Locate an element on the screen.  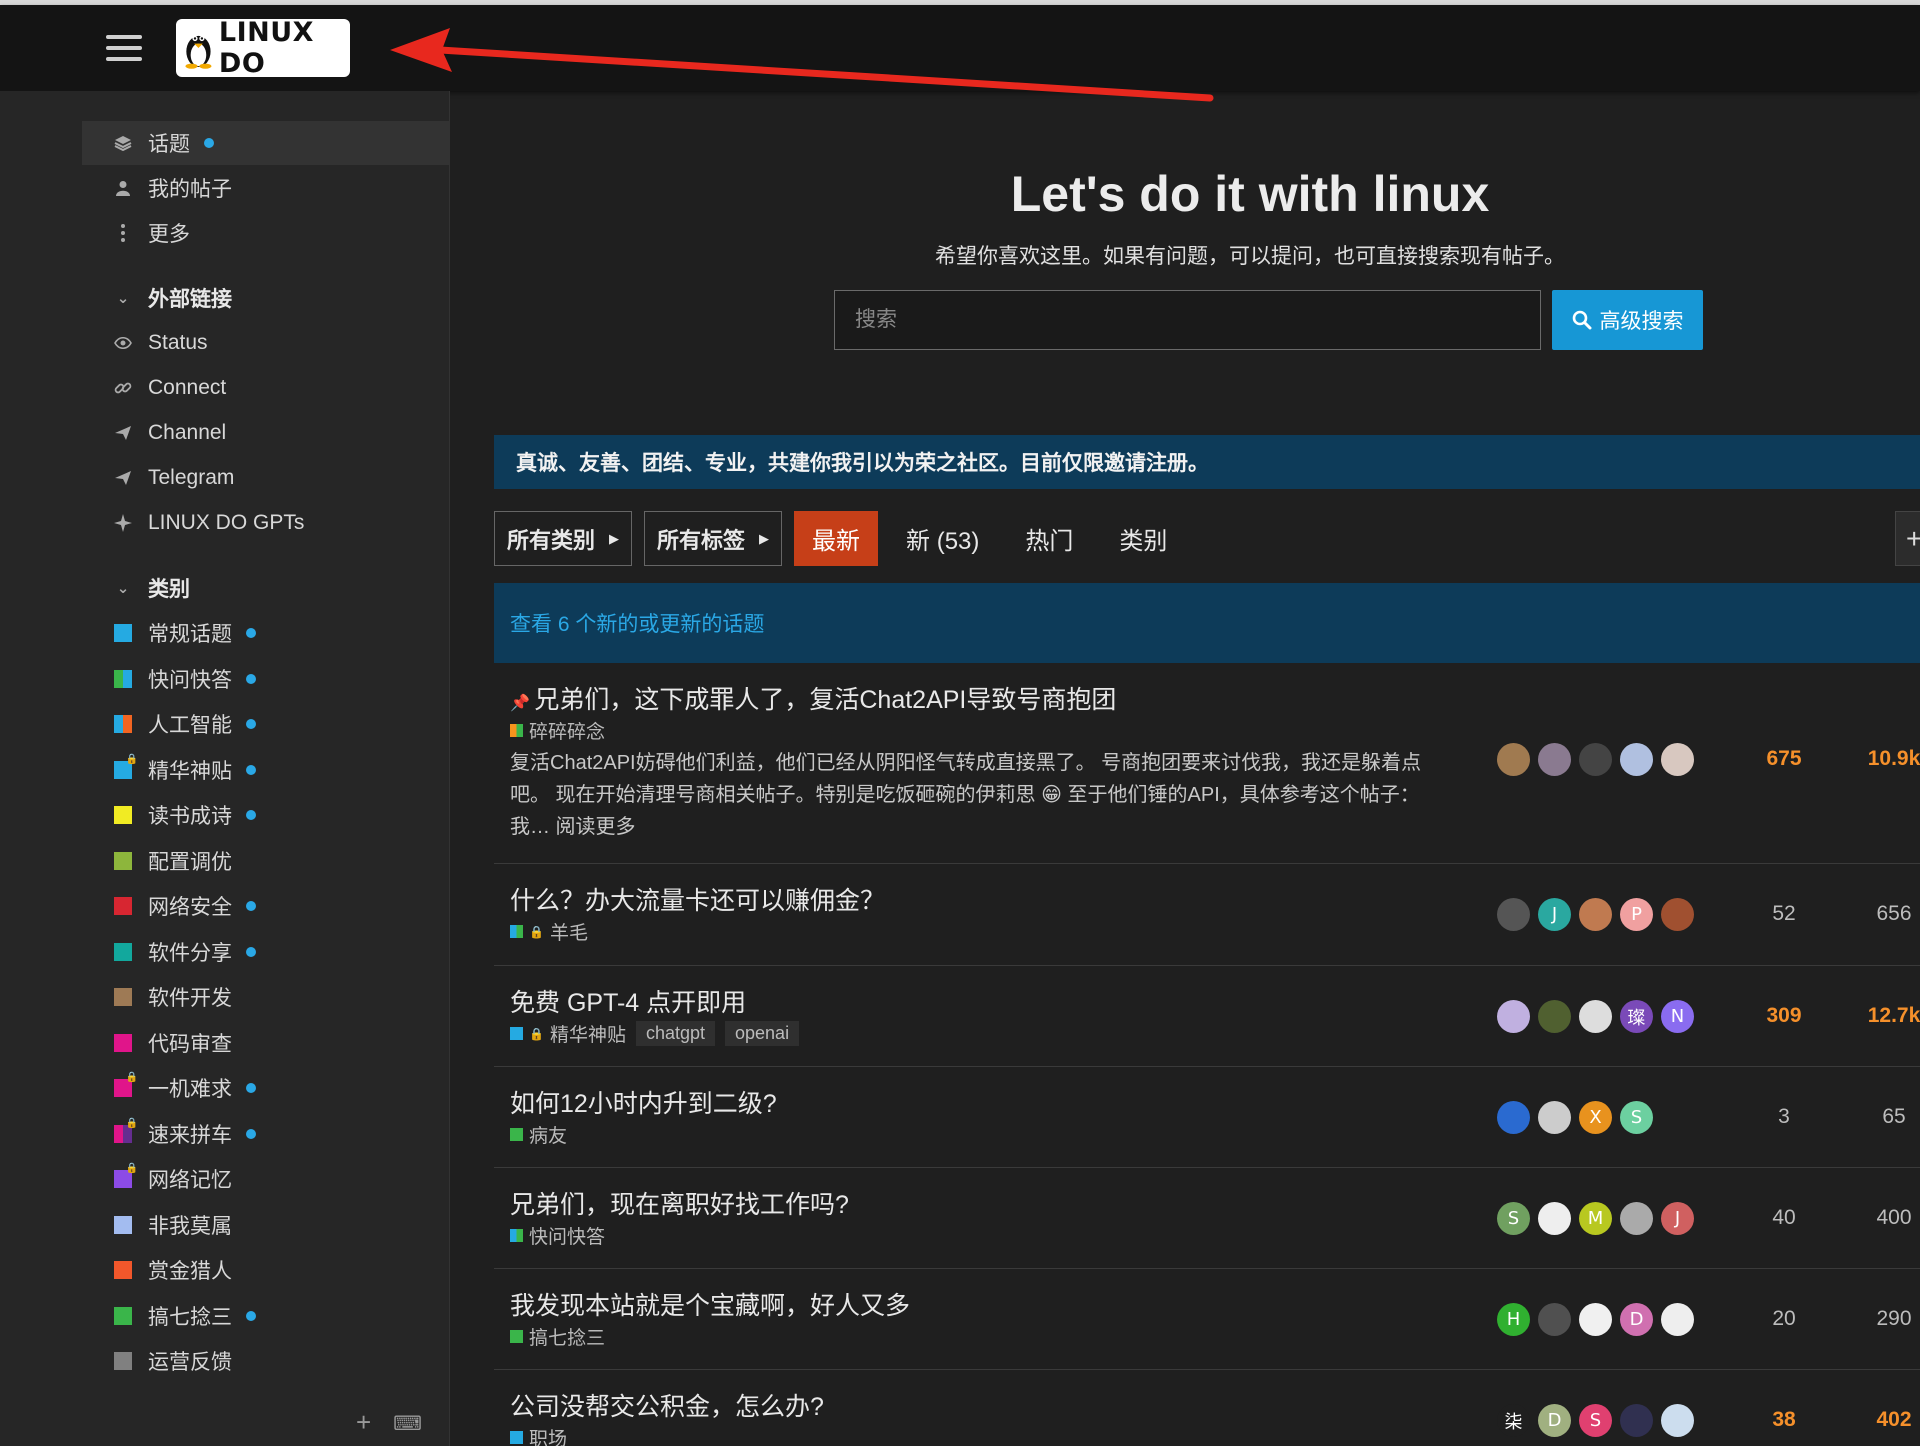
topic-tag: chatgpt is located at coordinates (675, 1033).